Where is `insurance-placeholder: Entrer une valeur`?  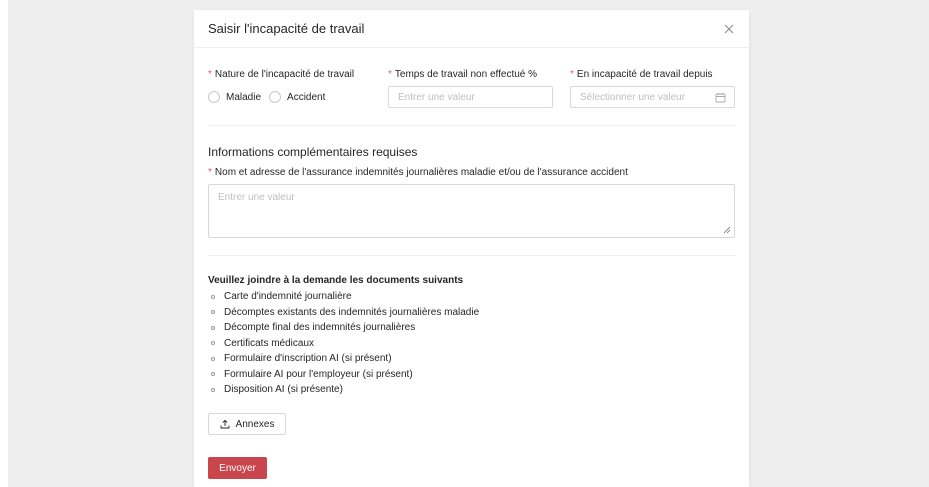
insurance-placeholder: Entrer une valeur is located at coordinates (256, 197).